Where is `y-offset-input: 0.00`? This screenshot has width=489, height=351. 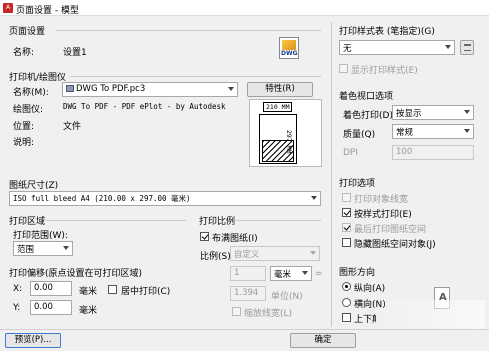
y-offset-input: 0.00 is located at coordinates (51, 307).